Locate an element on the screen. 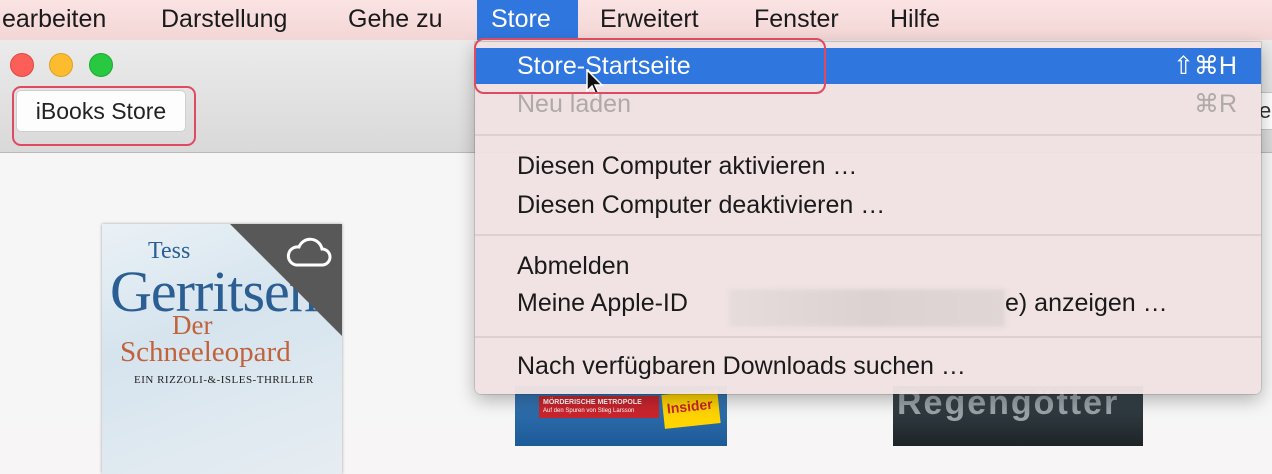  annotation-highlight-store-startseite is located at coordinates (650, 66).